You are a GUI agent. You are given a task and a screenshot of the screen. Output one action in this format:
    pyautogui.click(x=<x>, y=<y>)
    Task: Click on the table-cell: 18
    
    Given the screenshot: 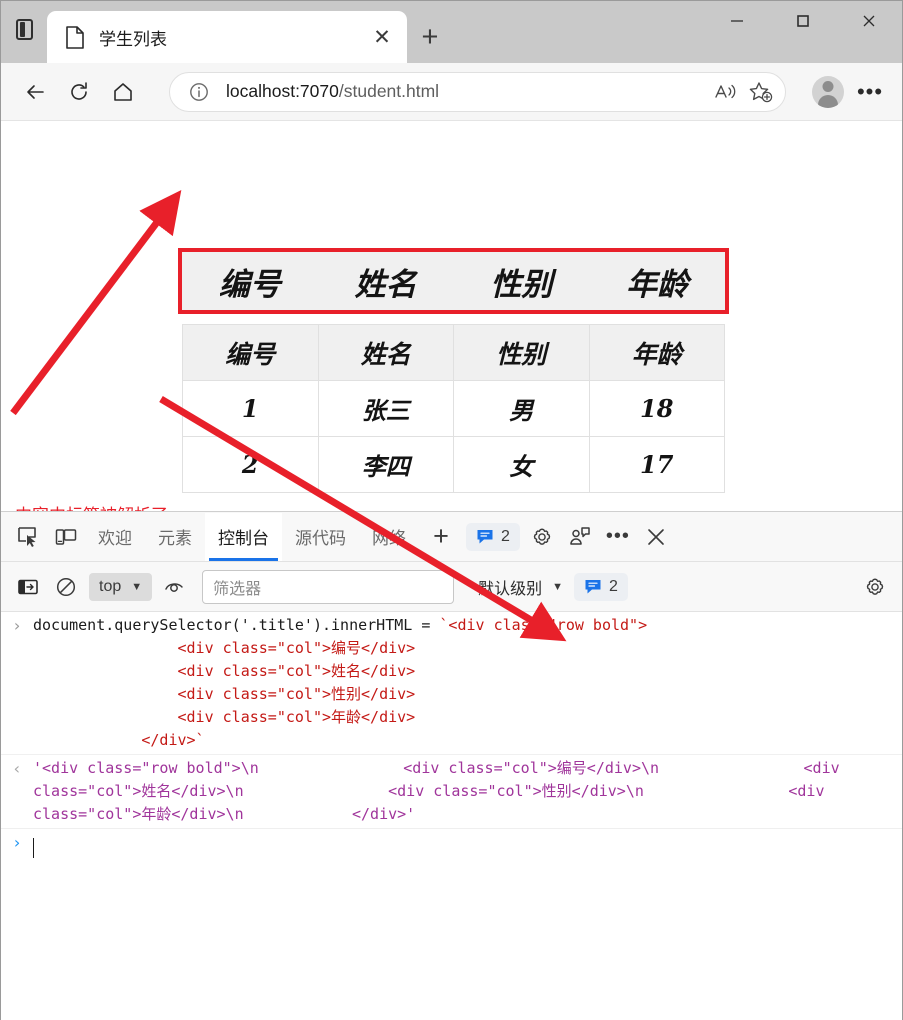 What is the action you would take?
    pyautogui.click(x=656, y=408)
    